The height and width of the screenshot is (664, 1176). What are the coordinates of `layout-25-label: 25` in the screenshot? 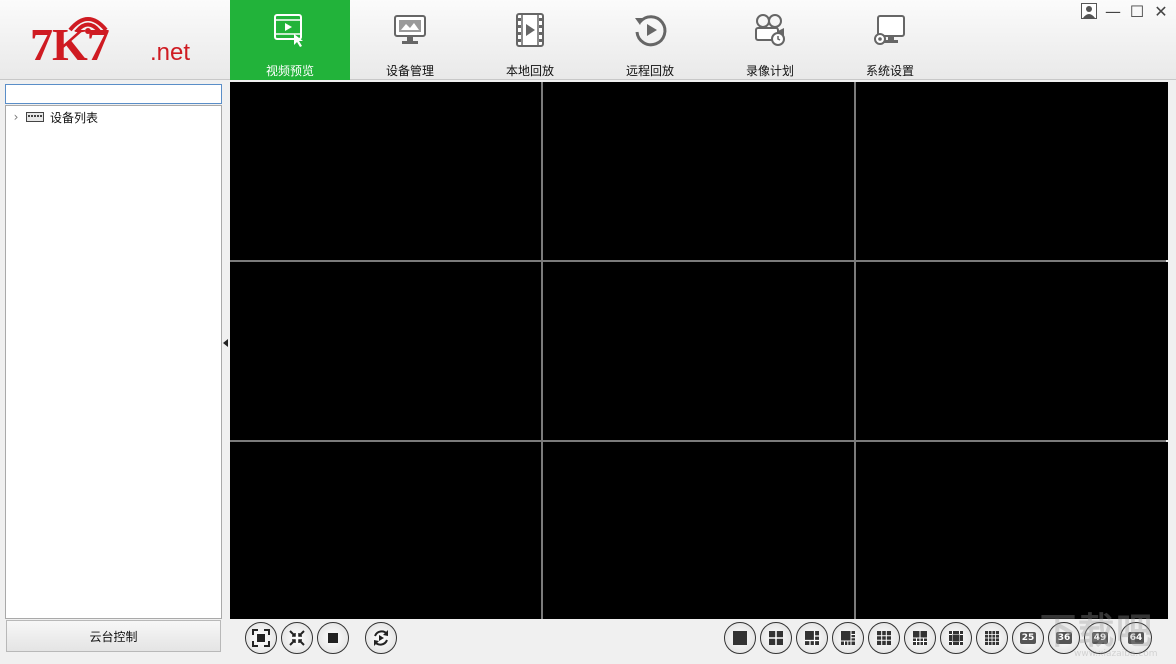 It's located at (1028, 638).